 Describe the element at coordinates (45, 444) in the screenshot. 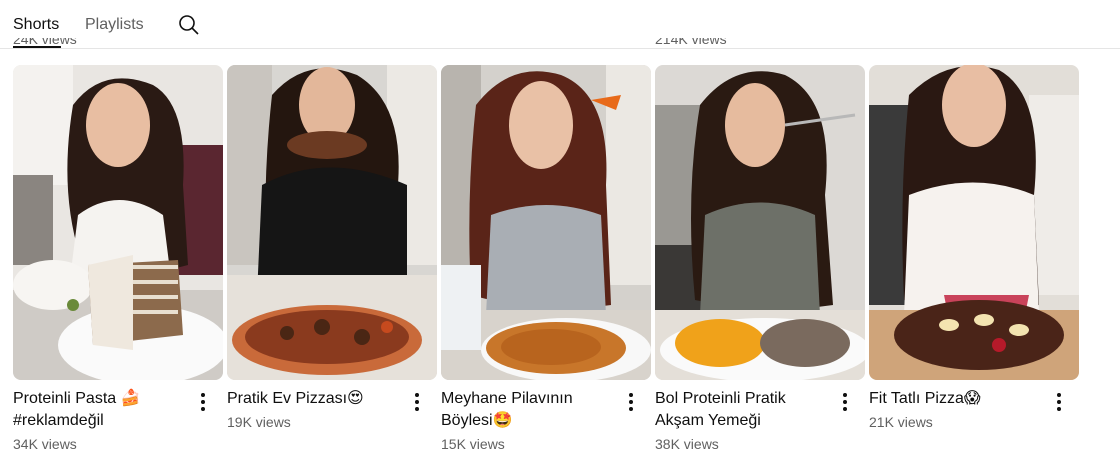

I see `short-views: 34K views` at that location.